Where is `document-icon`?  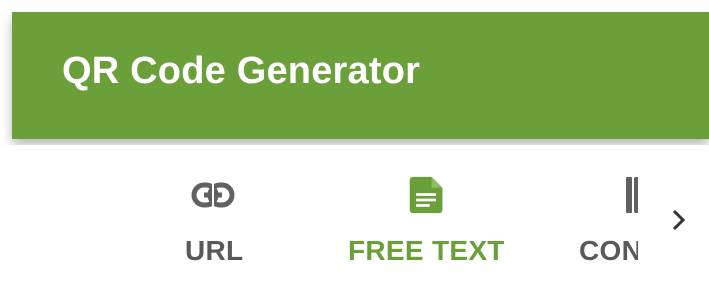 document-icon is located at coordinates (426, 195).